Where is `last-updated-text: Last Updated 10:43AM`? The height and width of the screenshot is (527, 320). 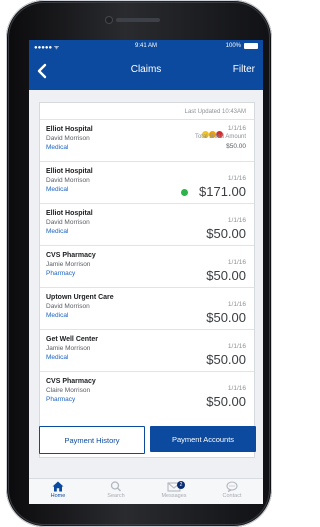 last-updated-text: Last Updated 10:43AM is located at coordinates (215, 112).